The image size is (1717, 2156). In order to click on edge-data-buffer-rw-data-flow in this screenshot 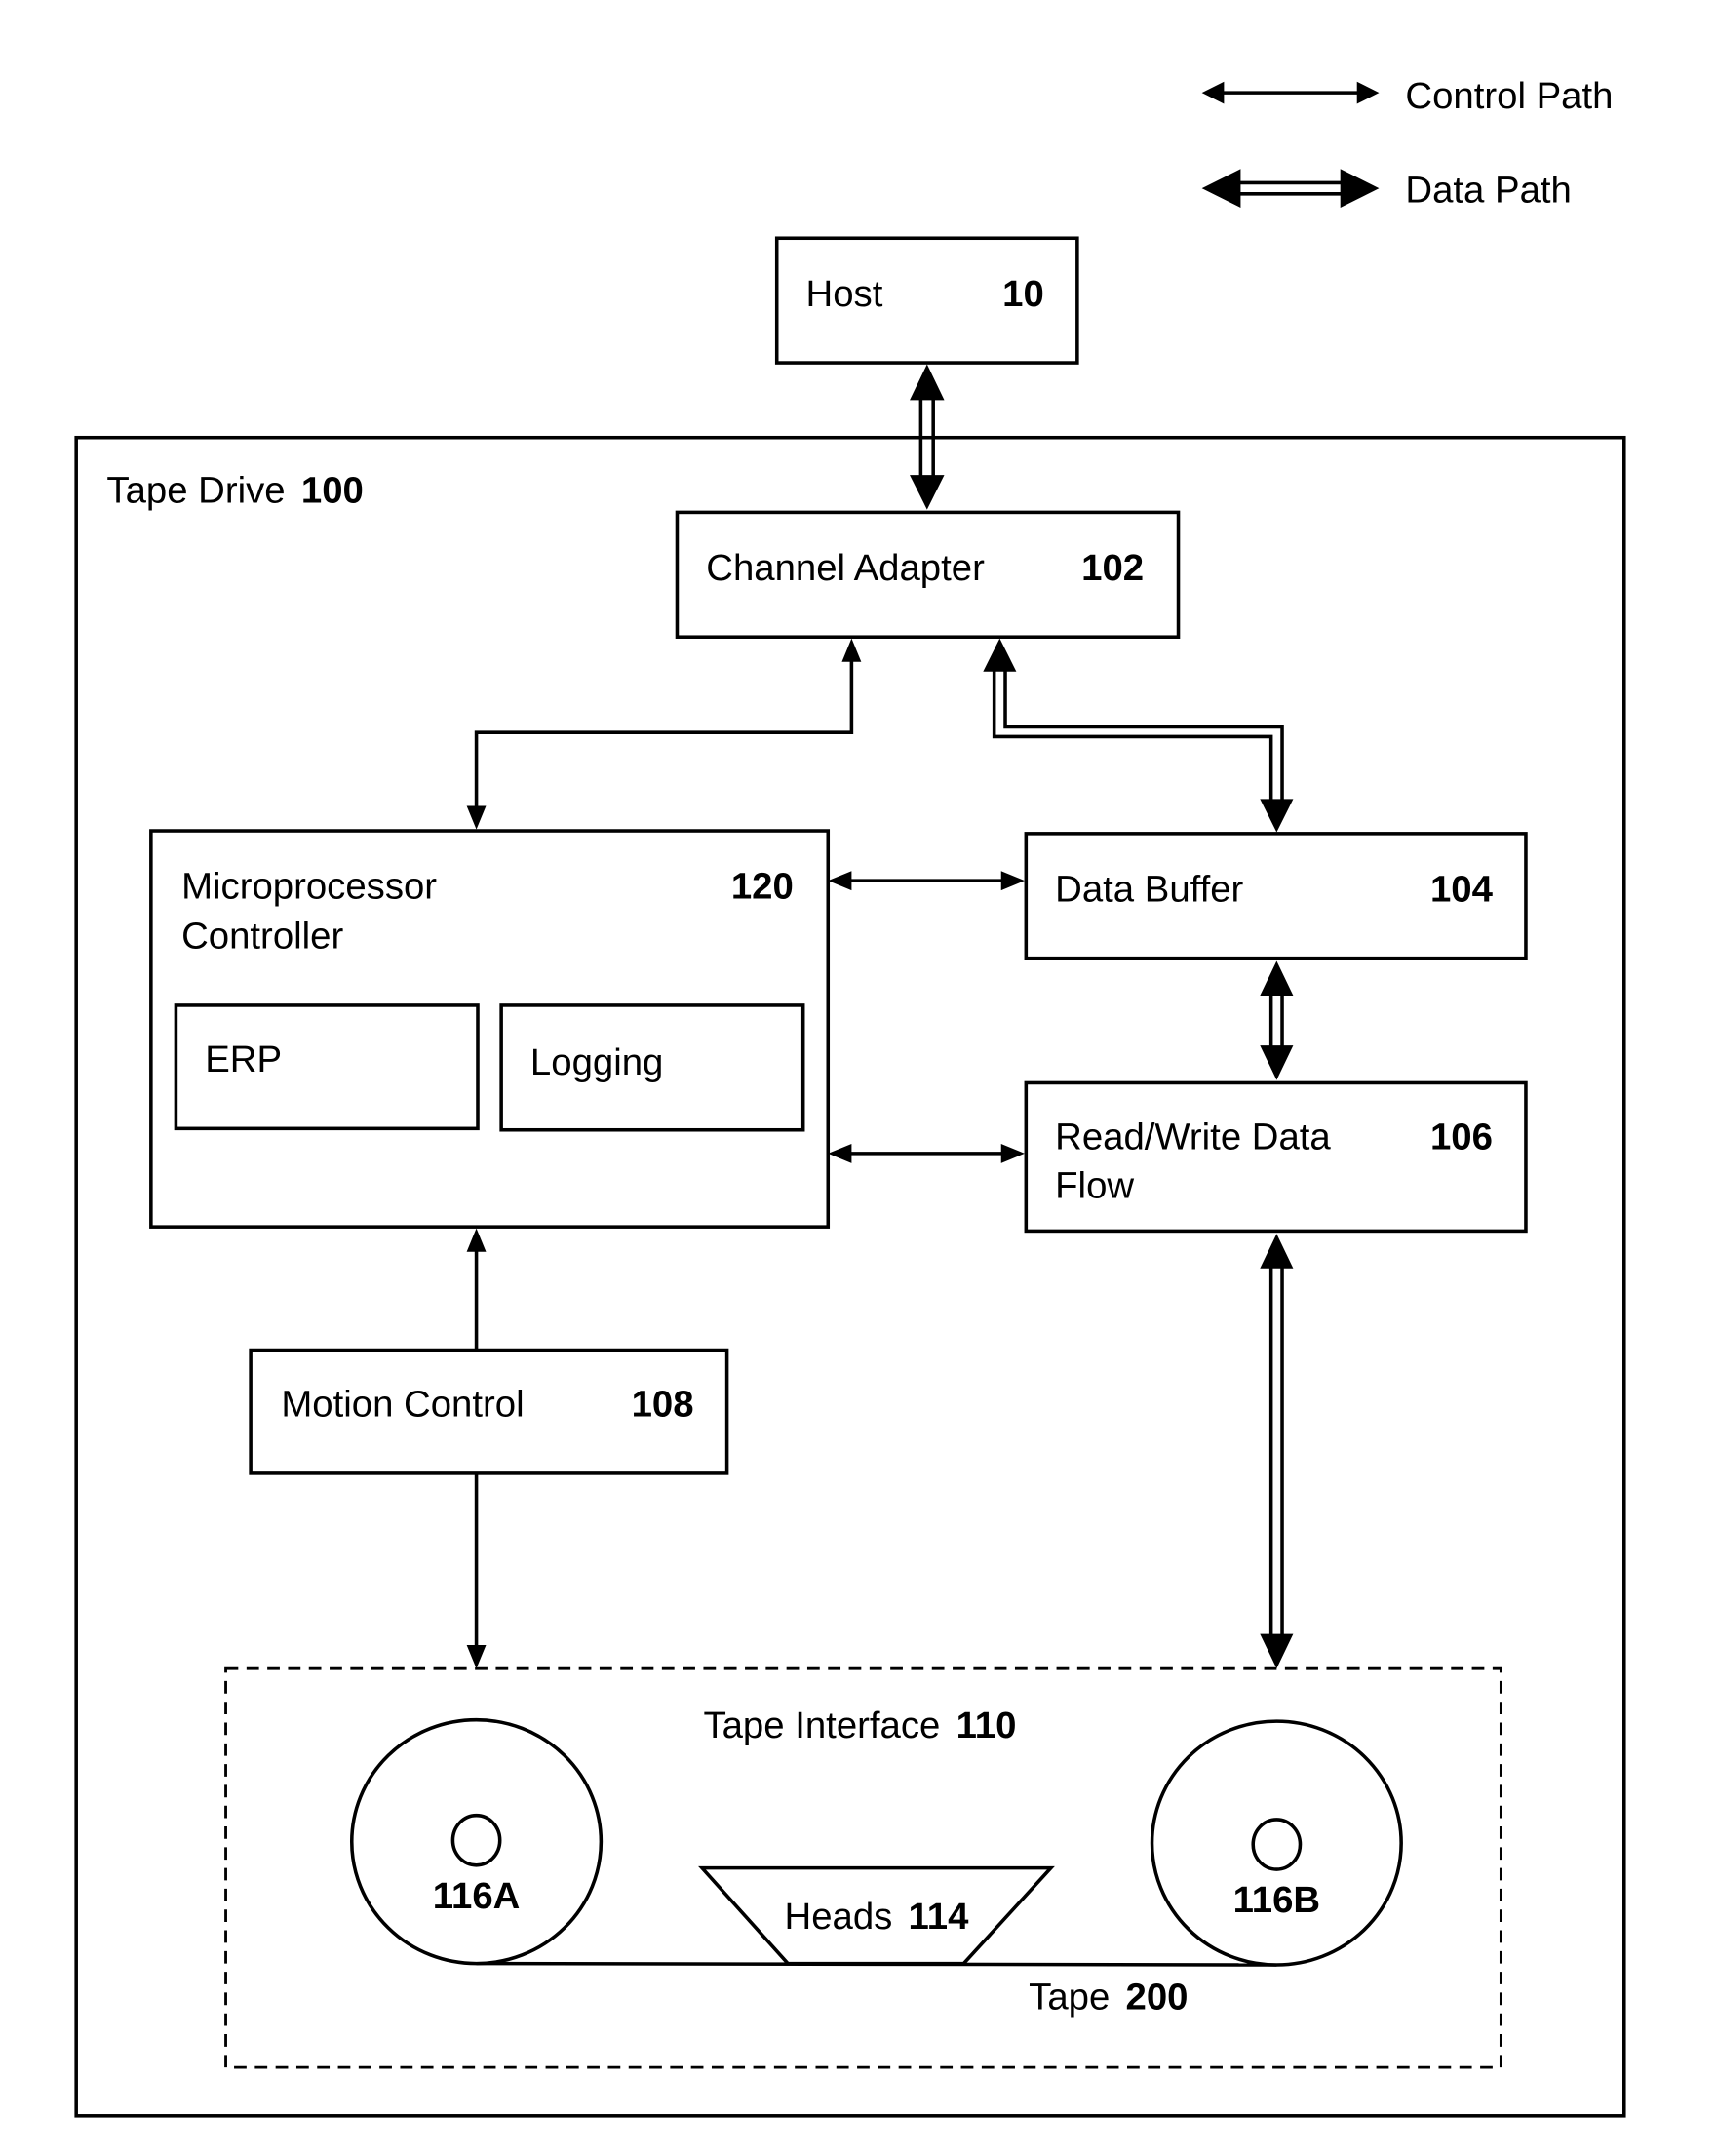, I will do `click(1277, 1020)`.